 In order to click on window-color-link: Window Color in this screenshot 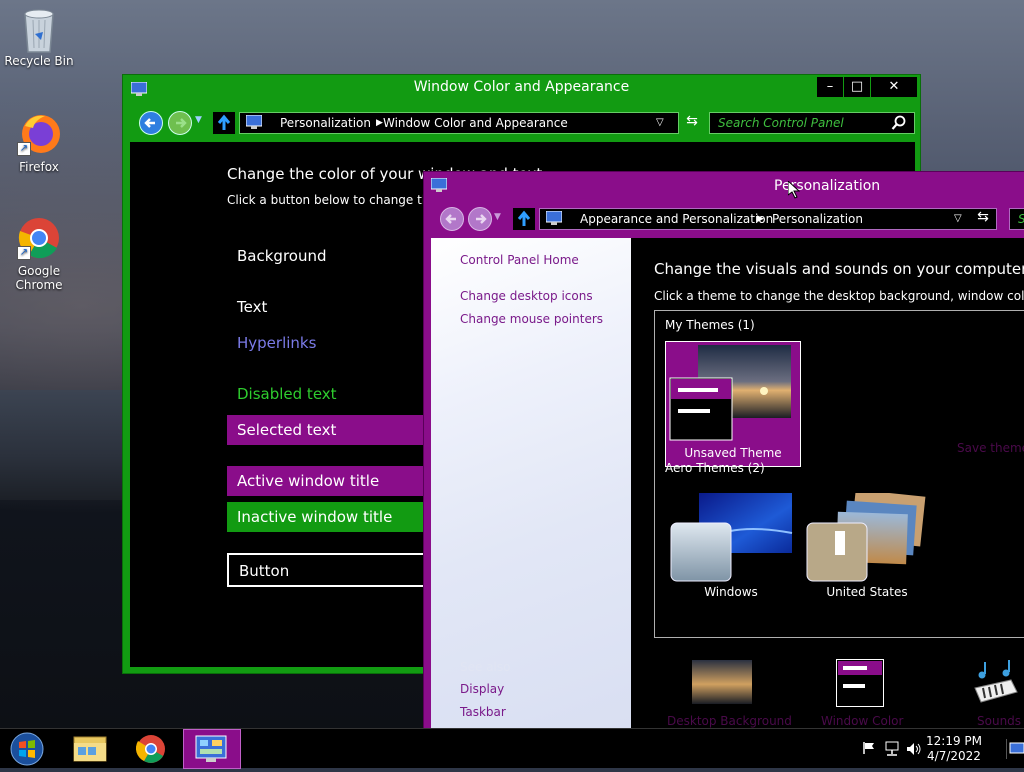, I will do `click(862, 721)`.